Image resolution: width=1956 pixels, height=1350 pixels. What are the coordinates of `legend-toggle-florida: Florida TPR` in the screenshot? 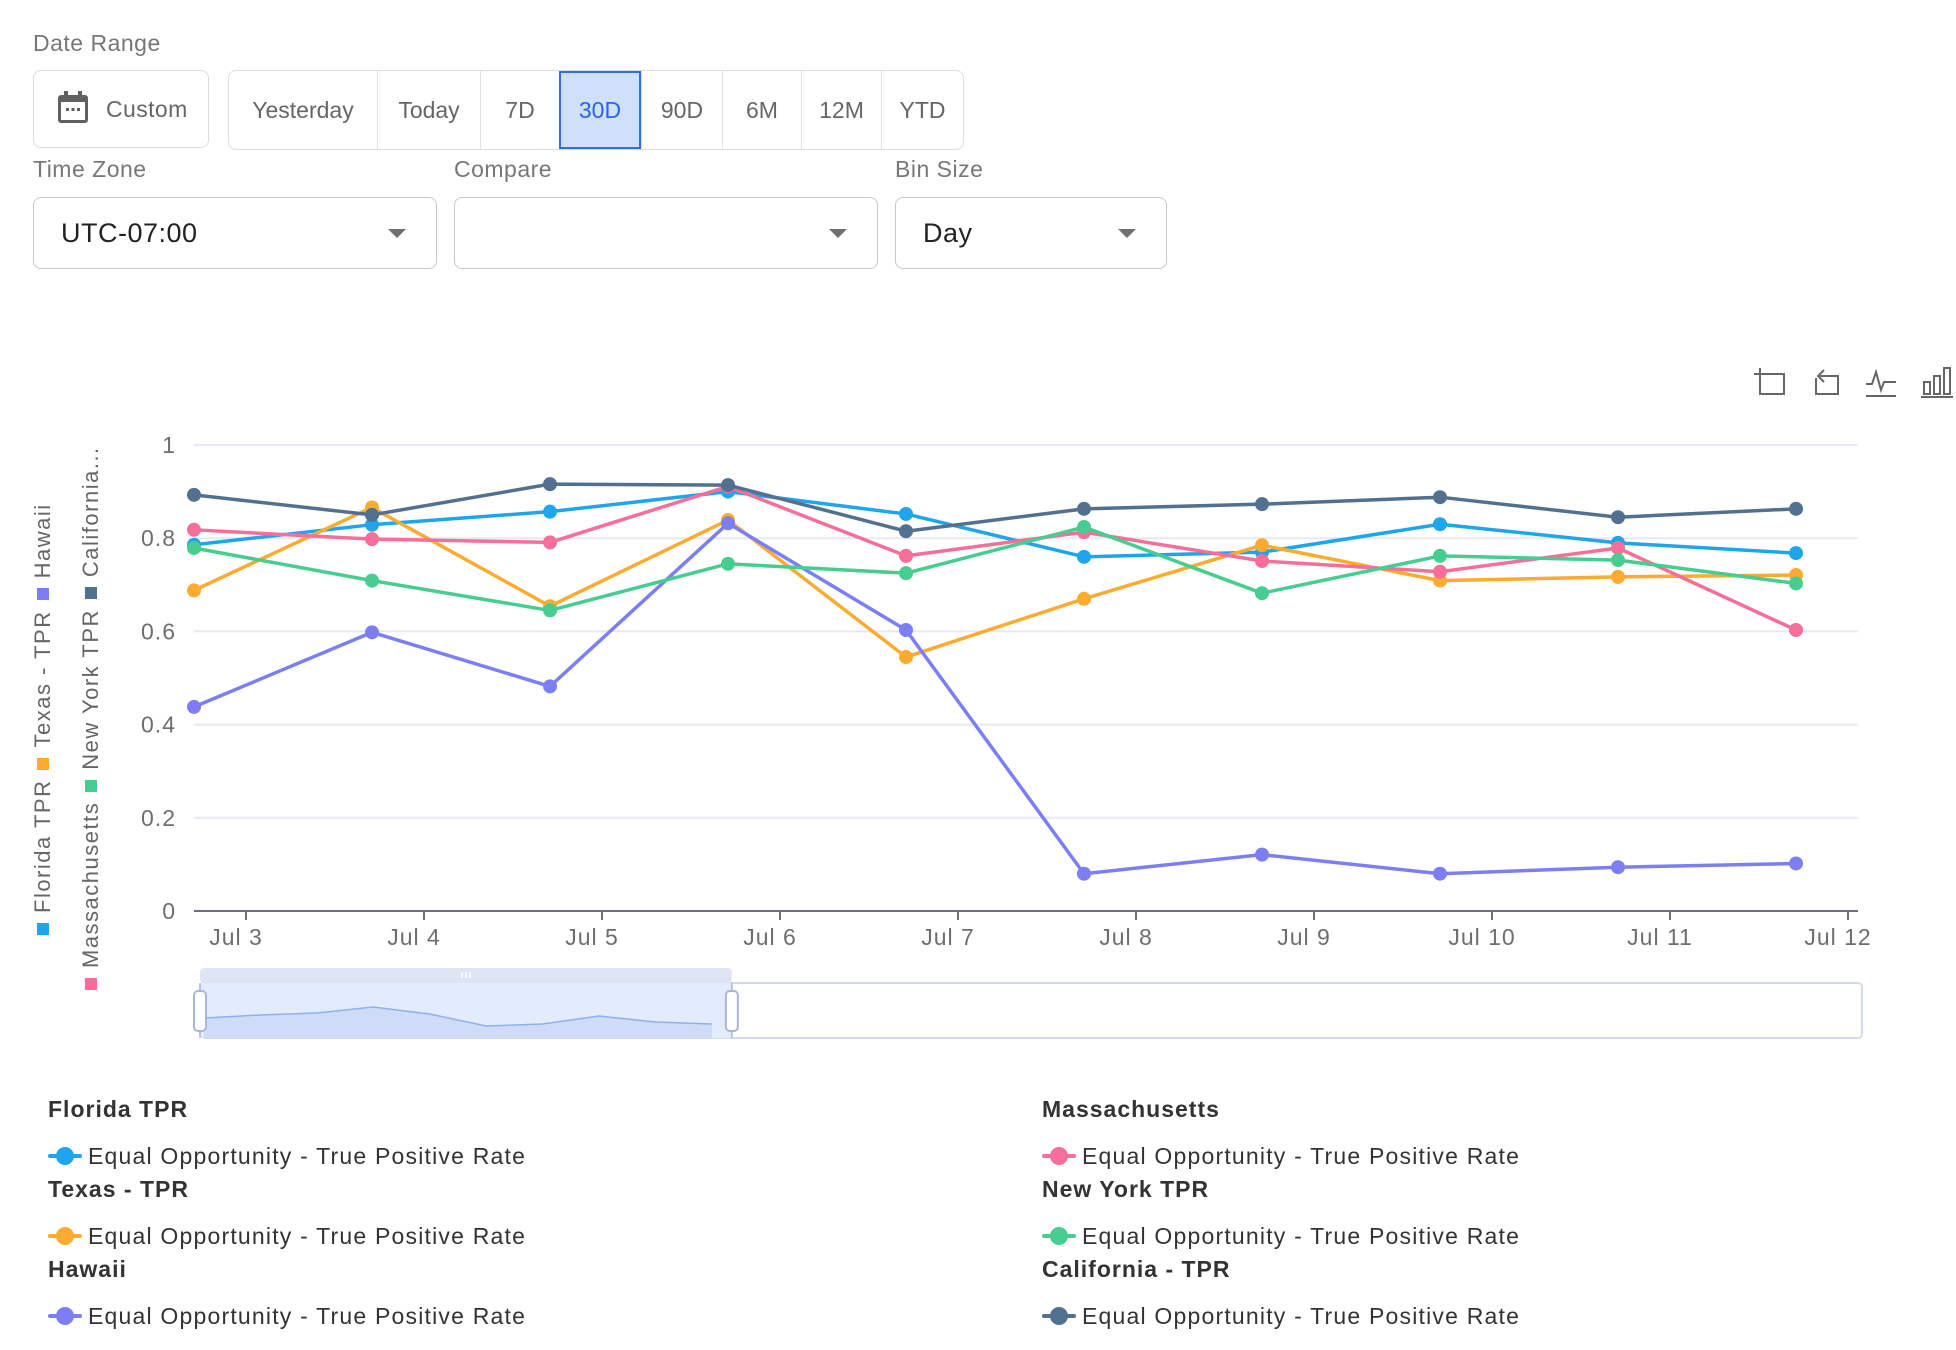 It's located at (43, 857).